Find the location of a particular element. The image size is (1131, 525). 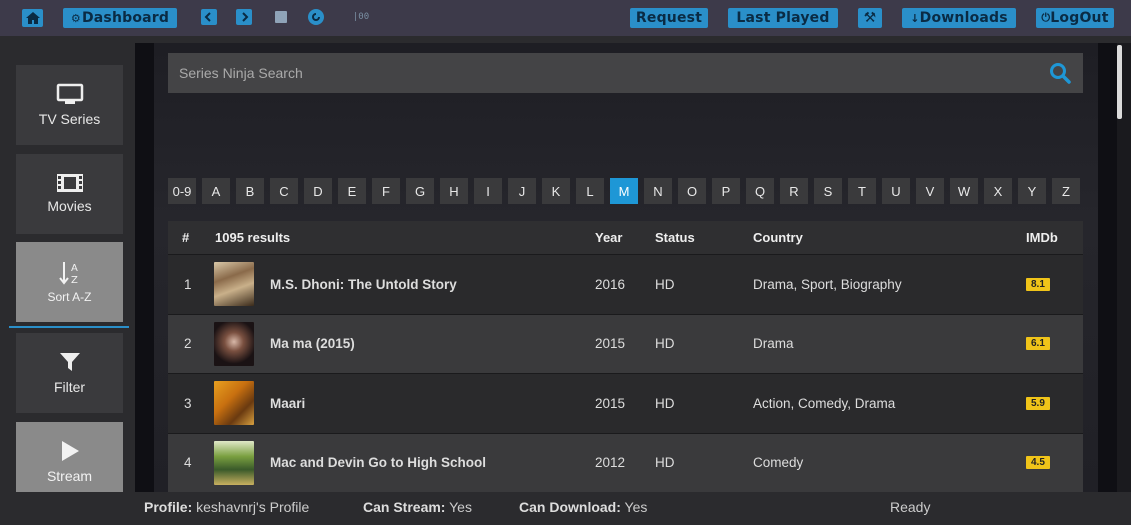

forward-button is located at coordinates (244, 17).